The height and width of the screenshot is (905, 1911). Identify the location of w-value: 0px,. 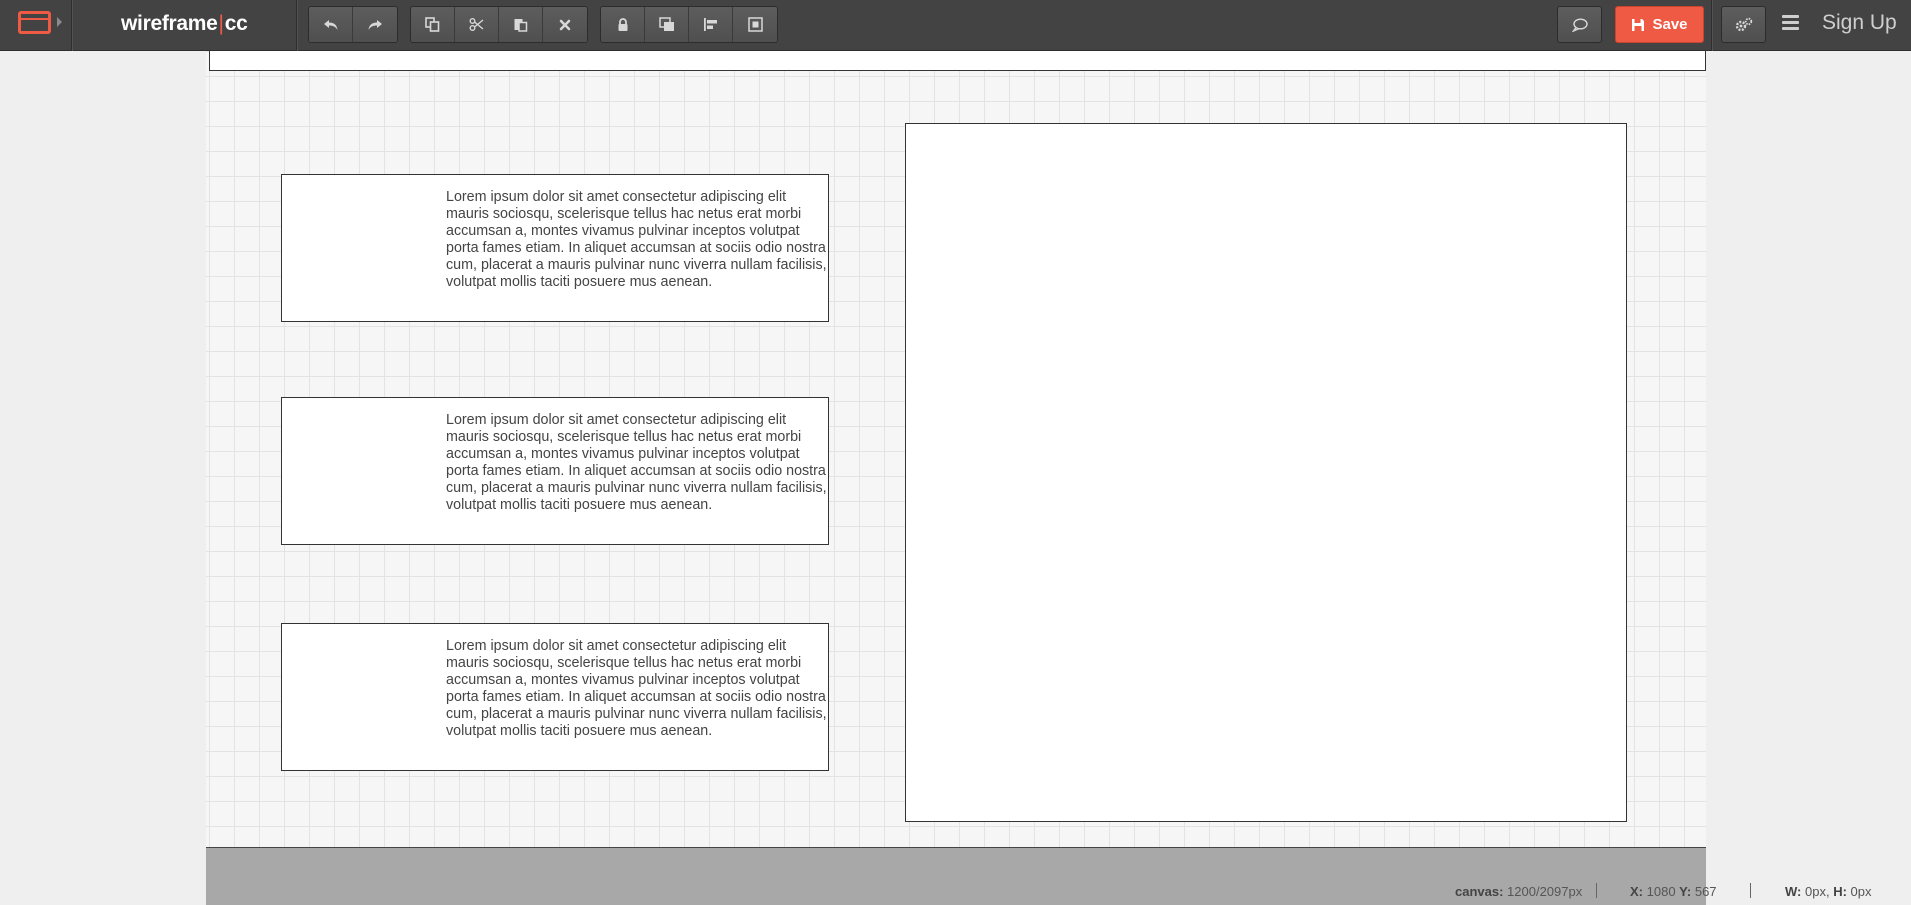
(1817, 891).